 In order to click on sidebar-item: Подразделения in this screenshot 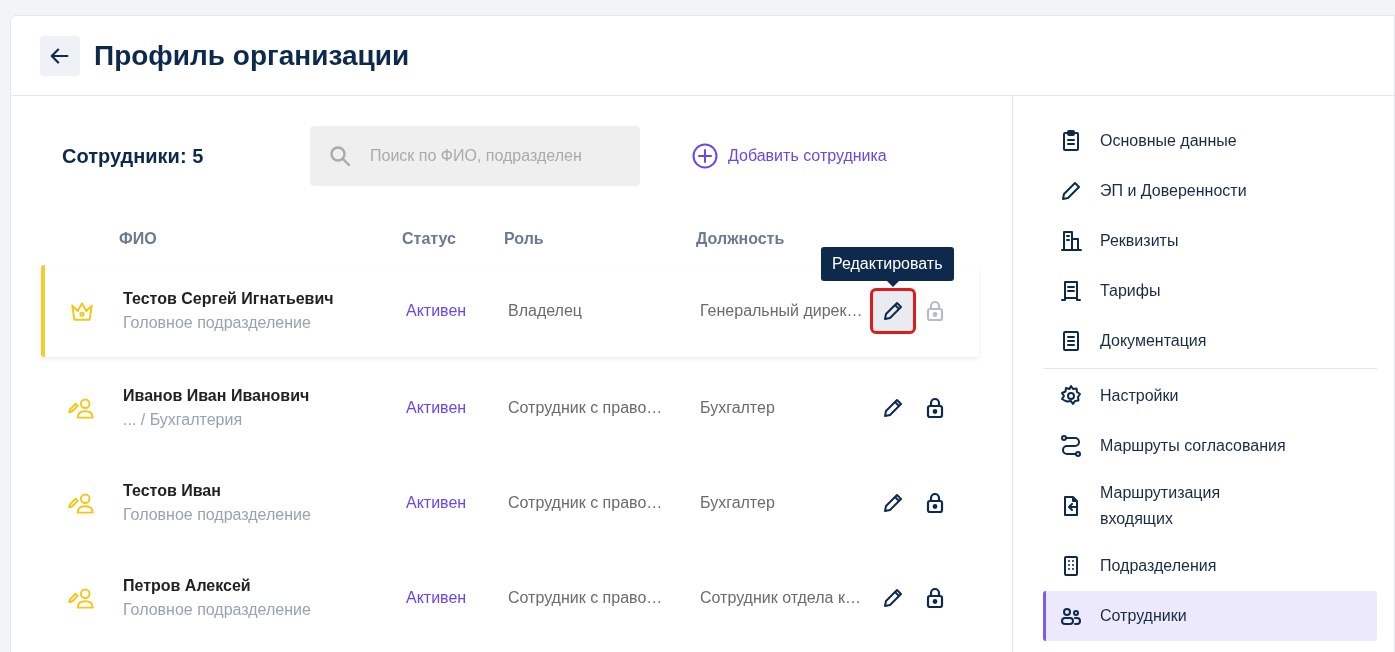, I will do `click(1210, 566)`.